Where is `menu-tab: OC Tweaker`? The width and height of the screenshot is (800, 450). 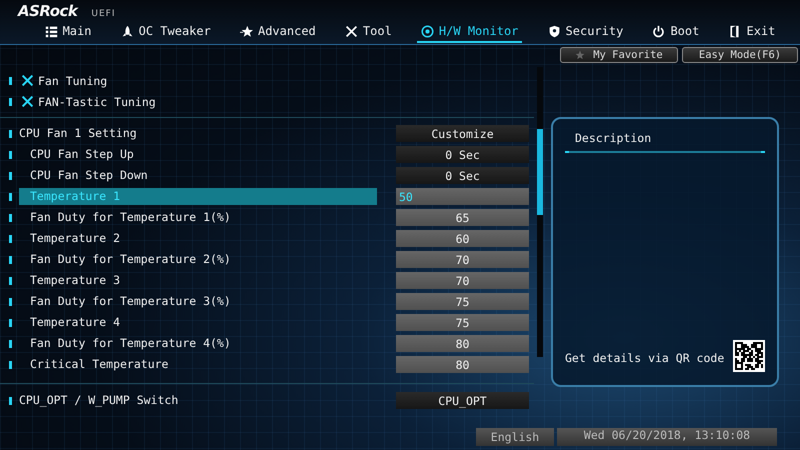
menu-tab: OC Tweaker is located at coordinates (165, 32).